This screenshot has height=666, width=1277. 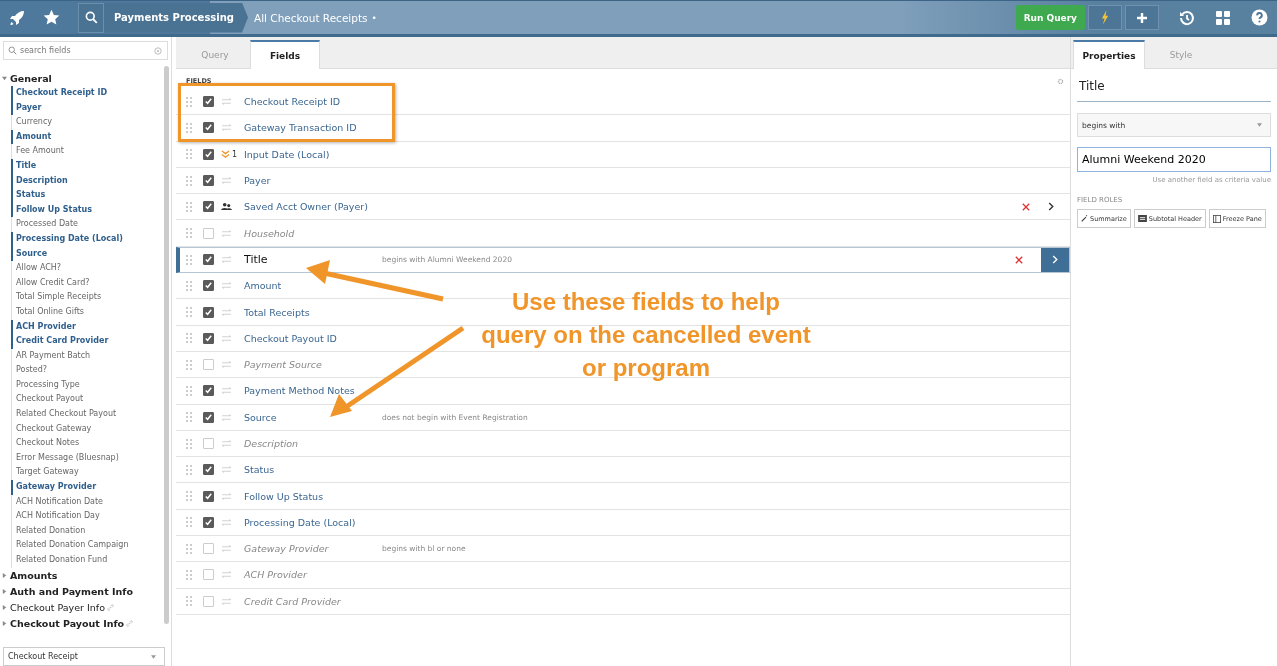 I want to click on plus-icon, so click(x=1142, y=17).